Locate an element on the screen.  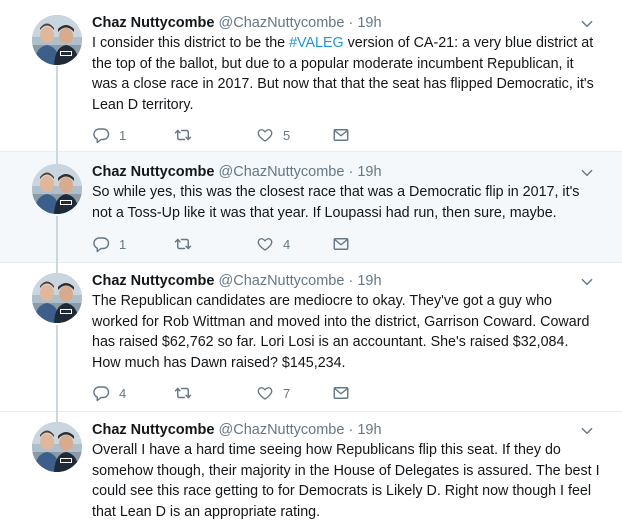
reply-button: 4 is located at coordinates (109, 393).